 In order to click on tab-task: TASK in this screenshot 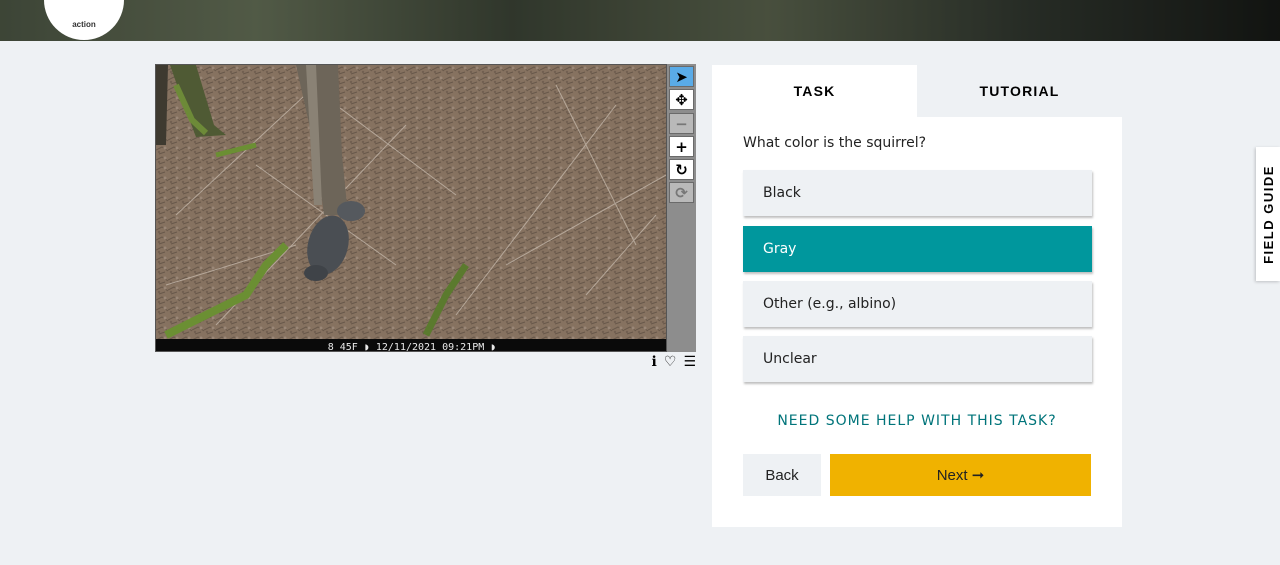, I will do `click(814, 91)`.